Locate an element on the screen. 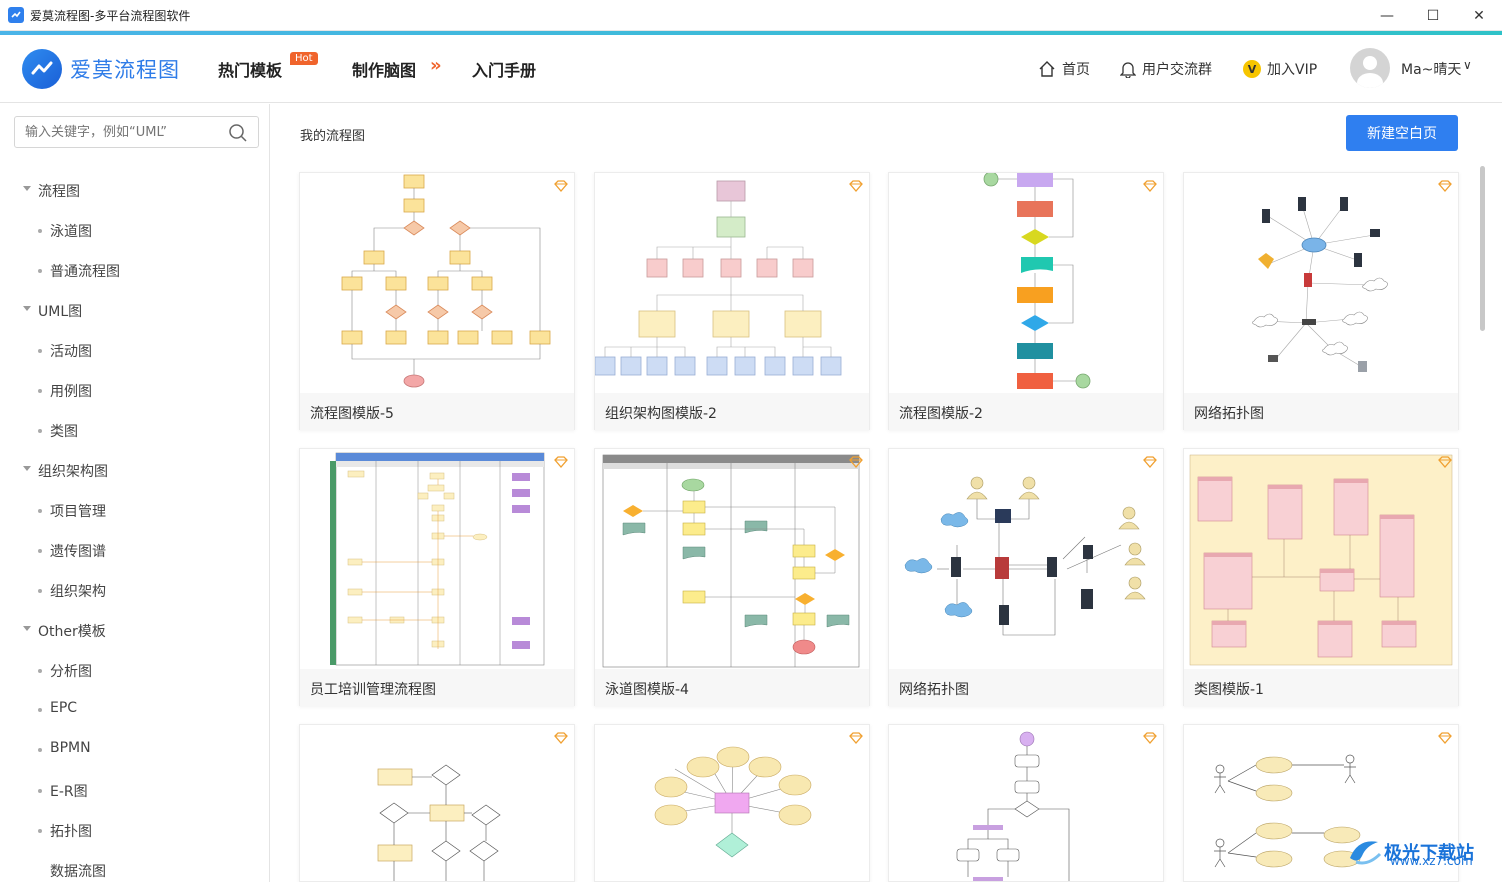  home-icon is located at coordinates (1047, 69).